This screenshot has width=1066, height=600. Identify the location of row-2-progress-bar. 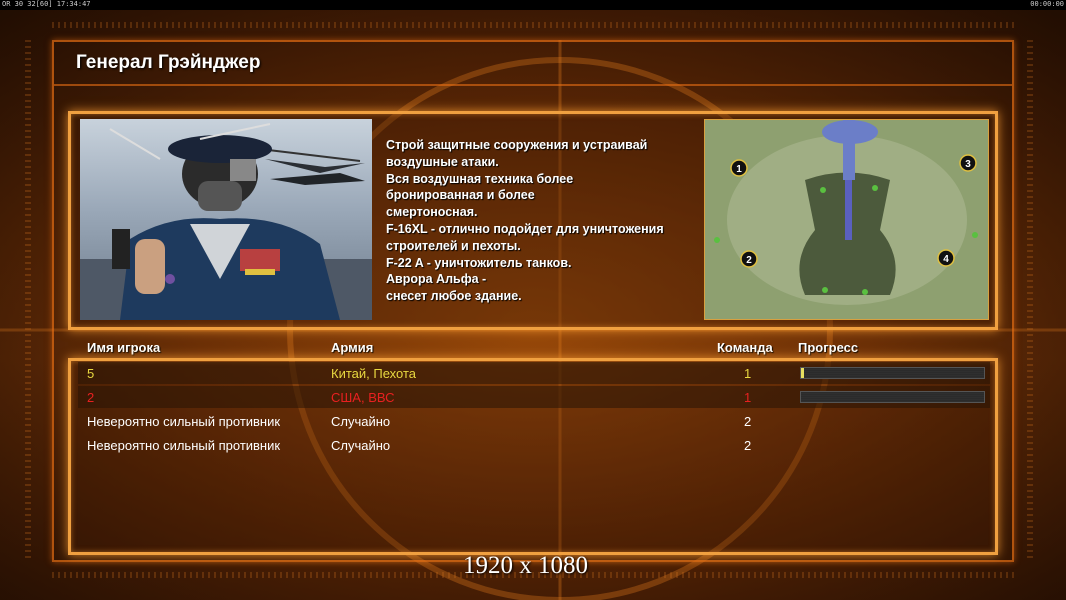
(892, 397).